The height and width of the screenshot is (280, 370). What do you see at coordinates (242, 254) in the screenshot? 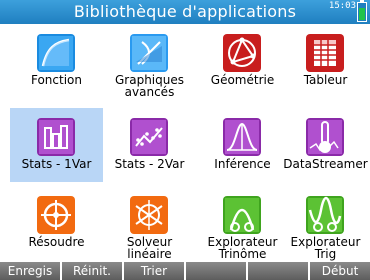
I see `app-label-line2: Trinôme` at bounding box center [242, 254].